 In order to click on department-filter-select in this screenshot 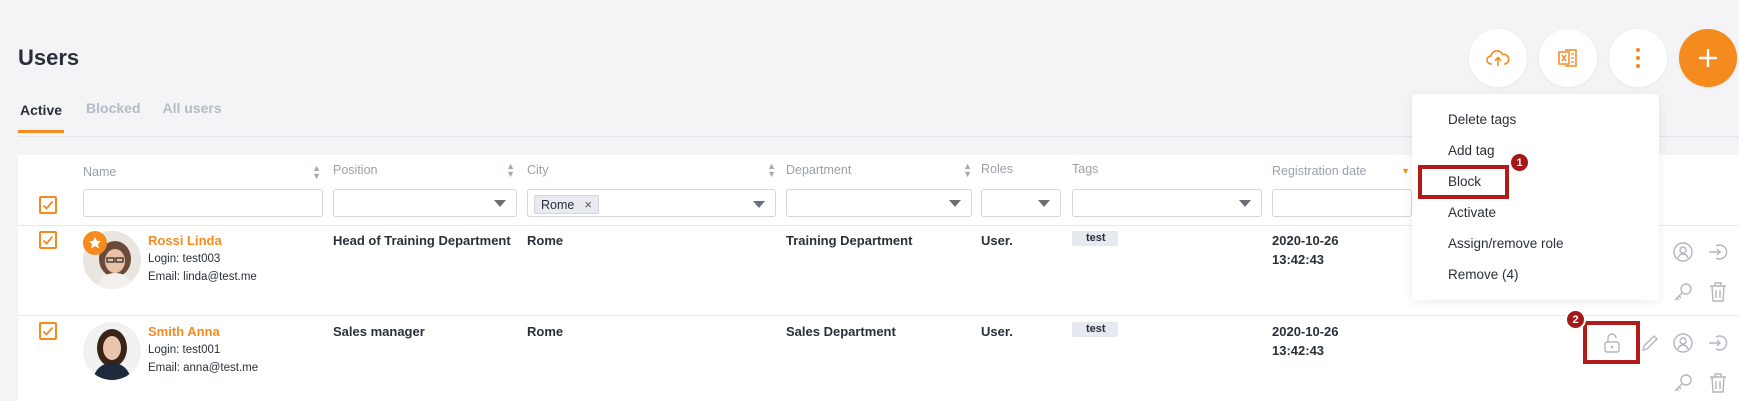, I will do `click(879, 203)`.